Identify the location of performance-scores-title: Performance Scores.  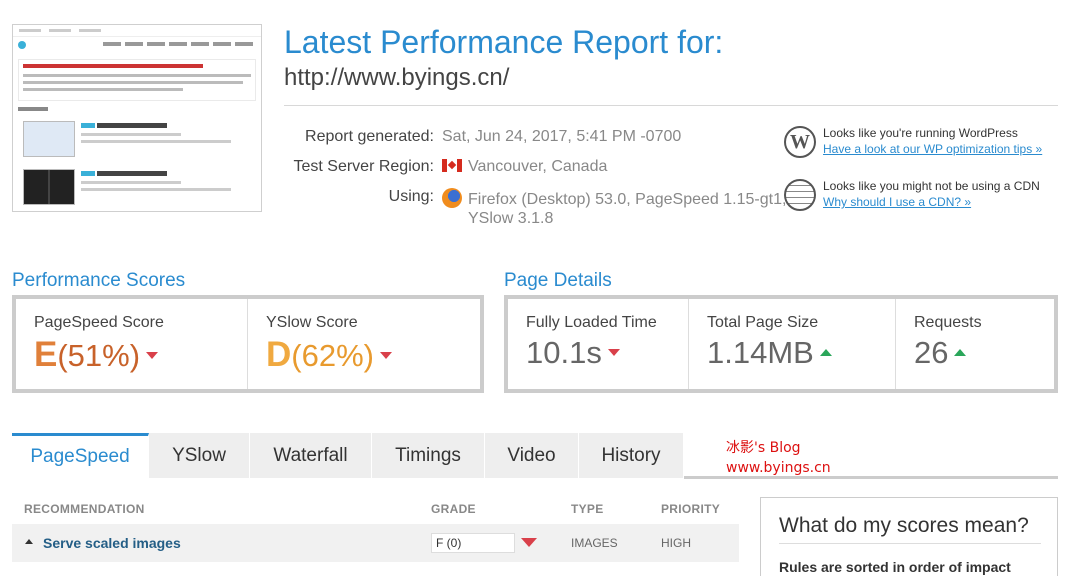
(99, 280).